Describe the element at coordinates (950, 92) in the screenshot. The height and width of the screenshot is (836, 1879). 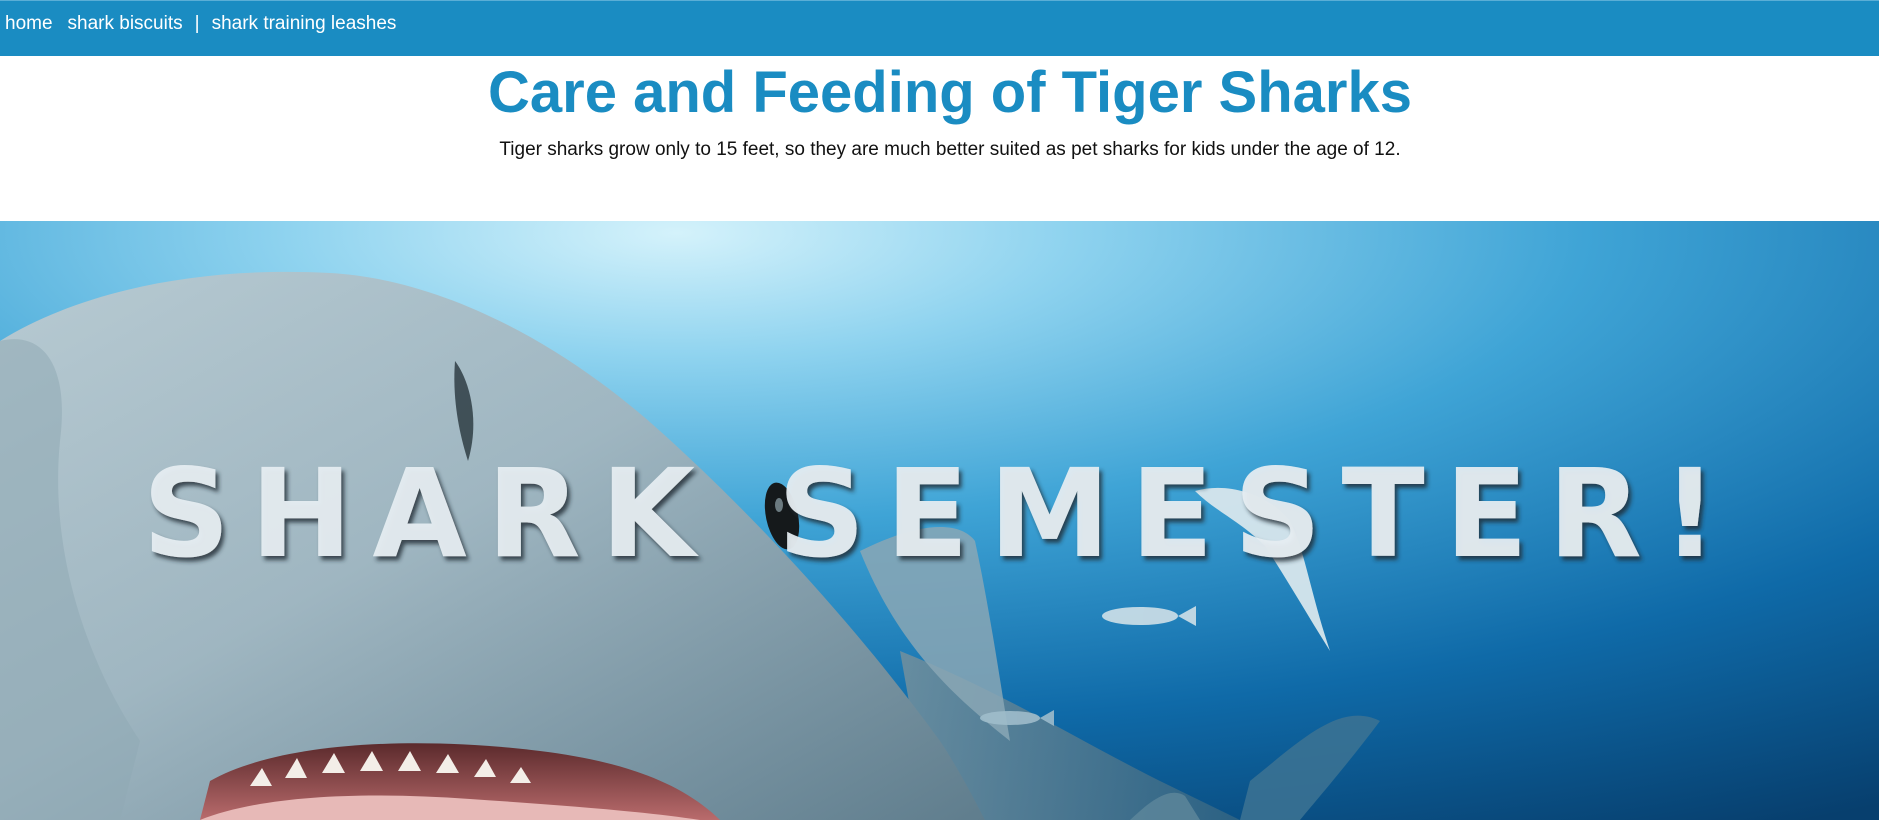
I see `page-title: Care and Feeding of Tiger Sharks` at that location.